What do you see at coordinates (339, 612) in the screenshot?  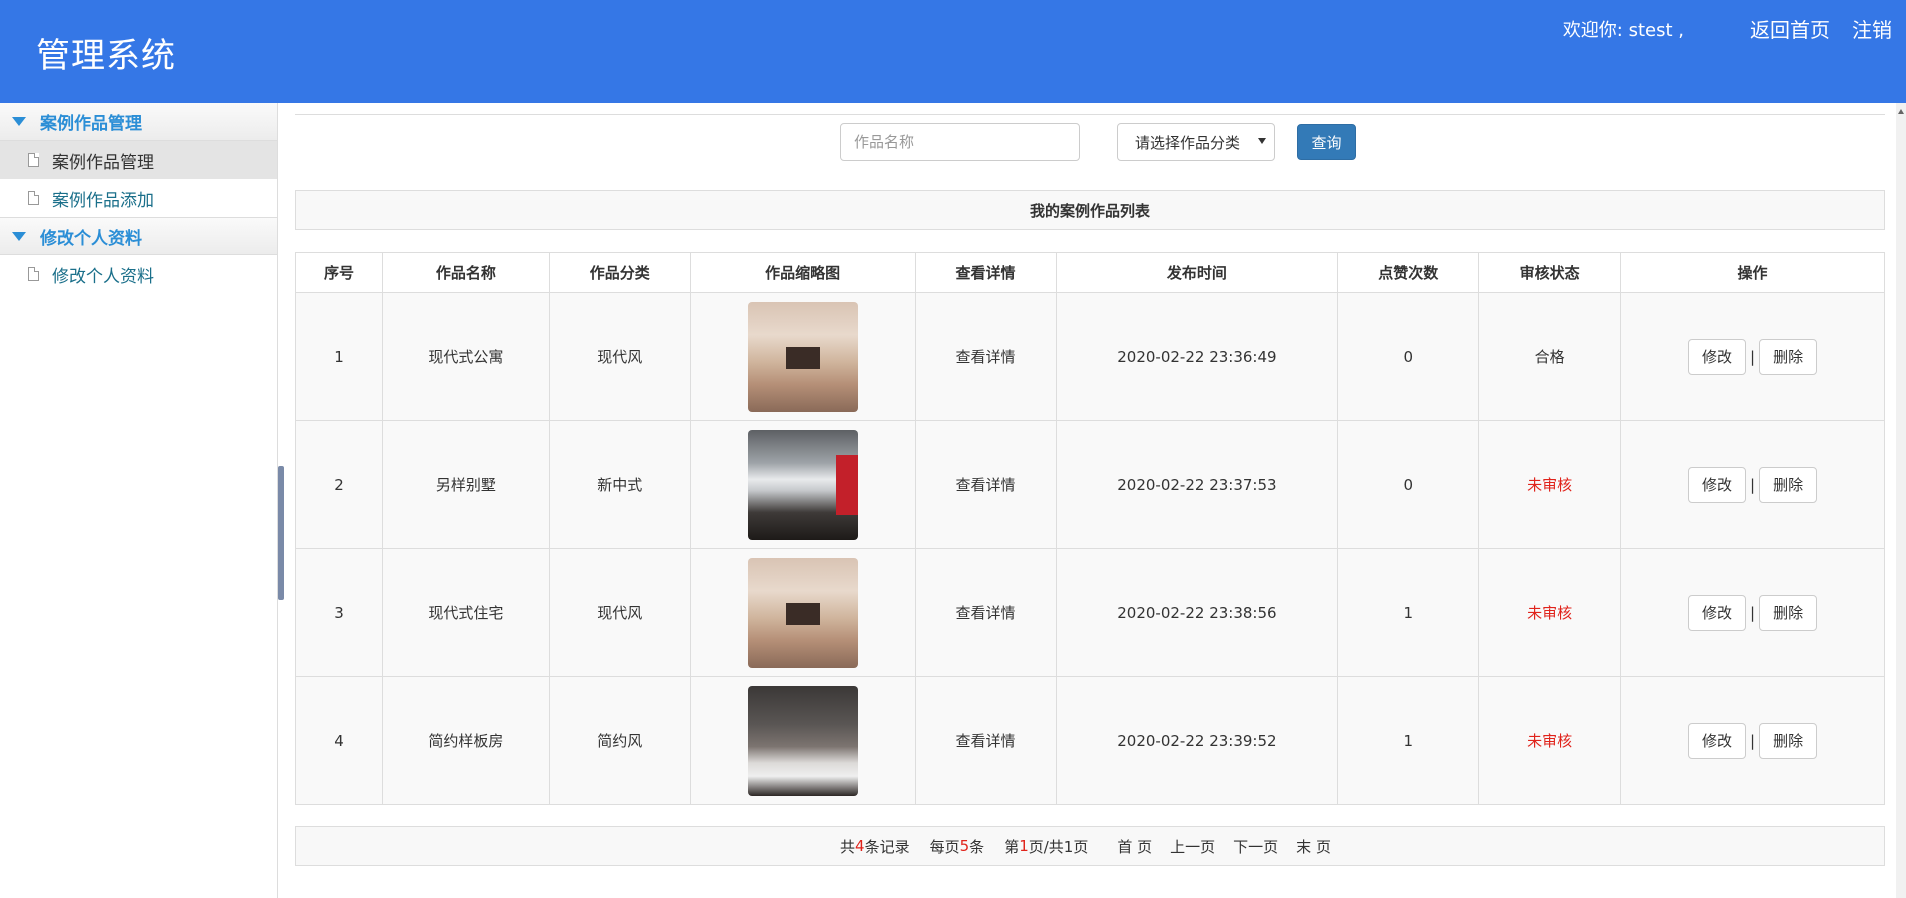 I see `cell-no: 3` at bounding box center [339, 612].